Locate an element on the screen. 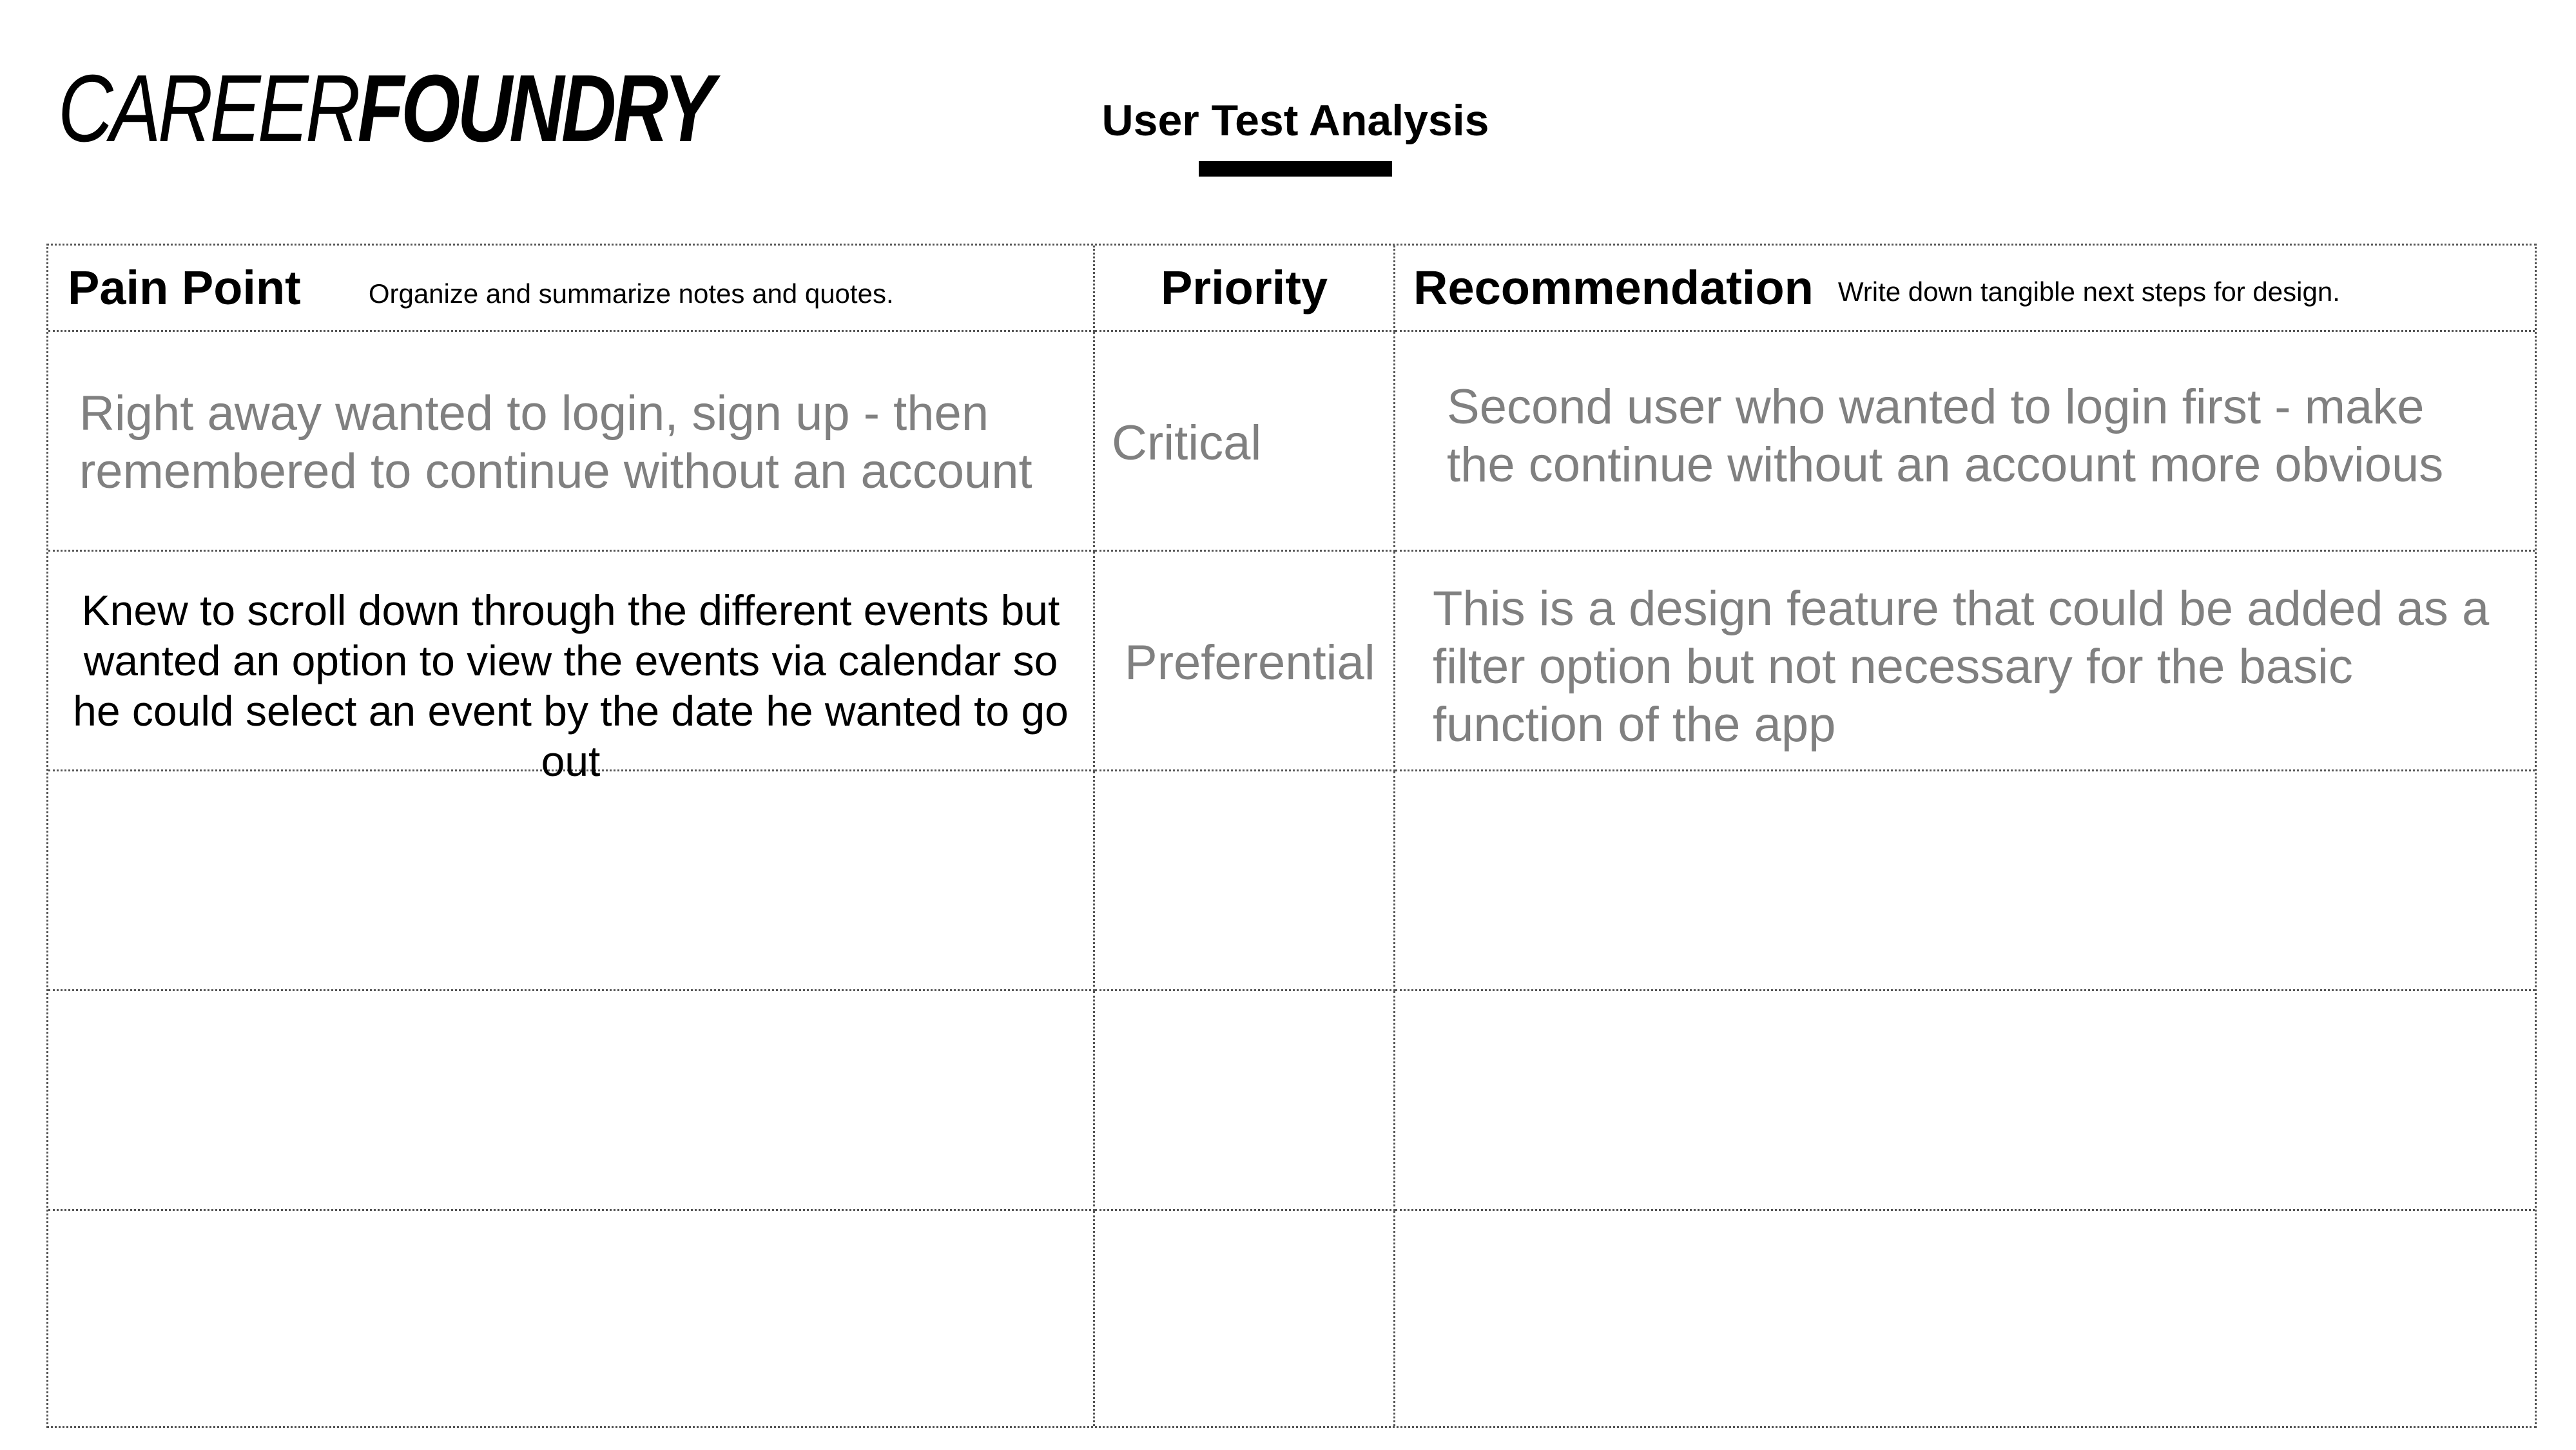 This screenshot has height=1450, width=2576. header-priority-label: Priority is located at coordinates (1244, 287).